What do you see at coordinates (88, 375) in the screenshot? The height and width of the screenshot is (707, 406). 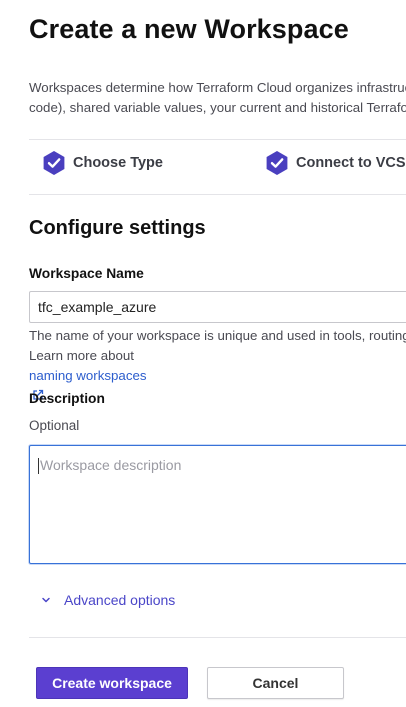 I see `naming-workspaces-link-label: naming workspaces` at bounding box center [88, 375].